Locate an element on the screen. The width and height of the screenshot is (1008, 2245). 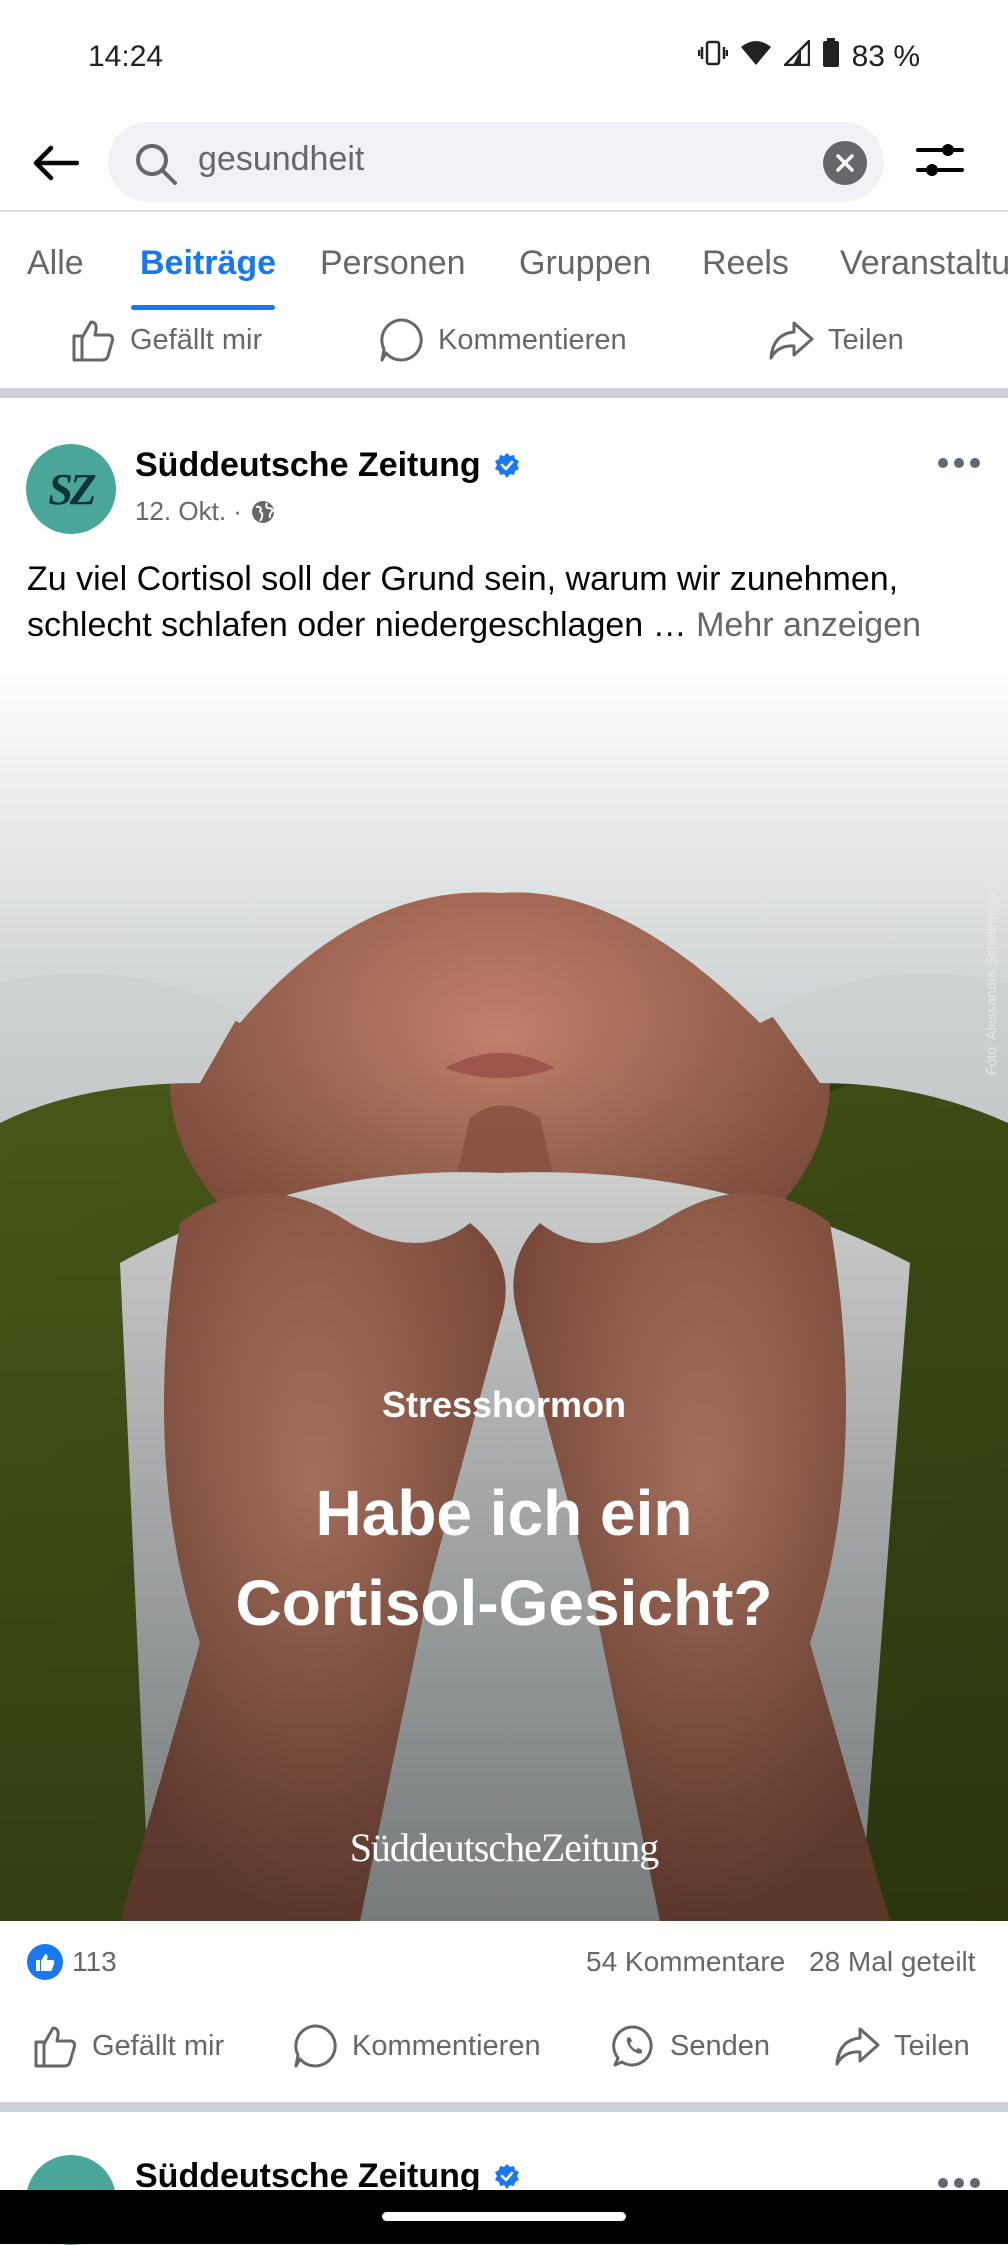
wifi-icon is located at coordinates (756, 57).